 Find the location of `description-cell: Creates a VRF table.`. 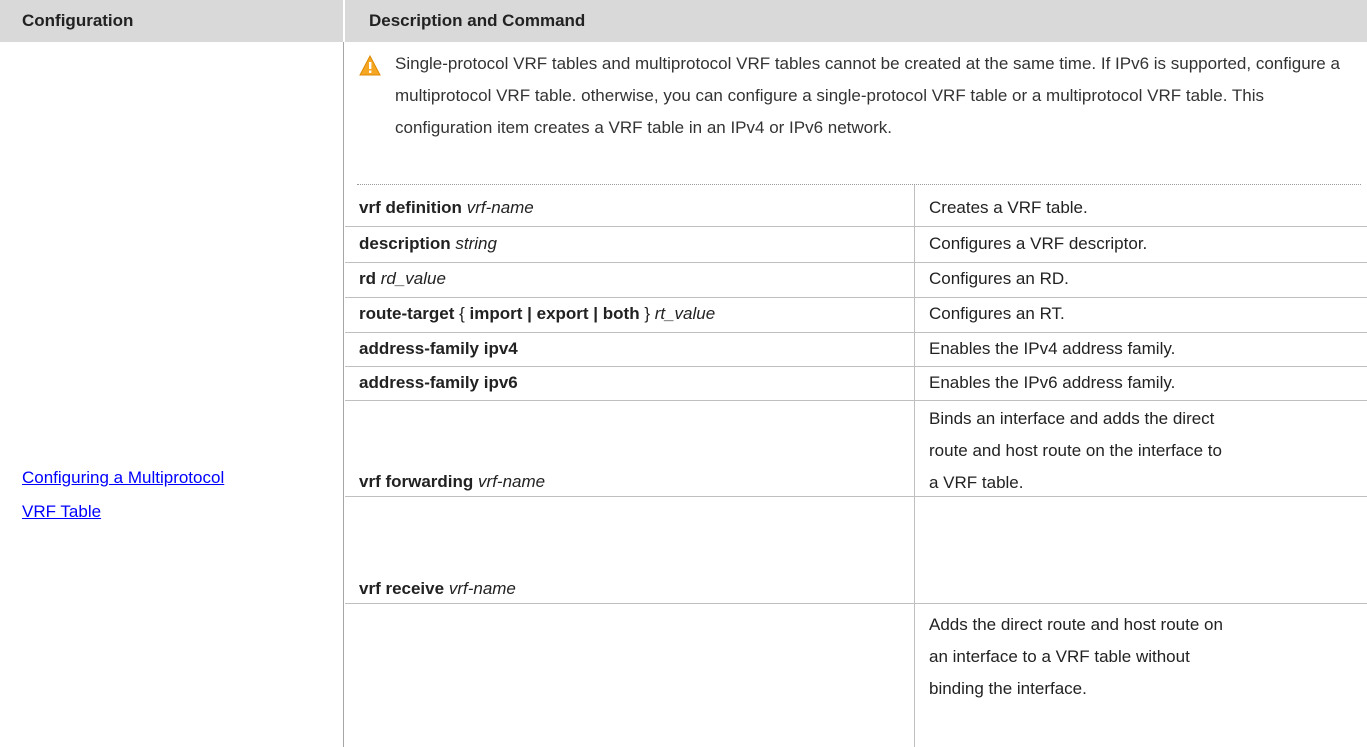

description-cell: Creates a VRF table. is located at coordinates (1008, 207).